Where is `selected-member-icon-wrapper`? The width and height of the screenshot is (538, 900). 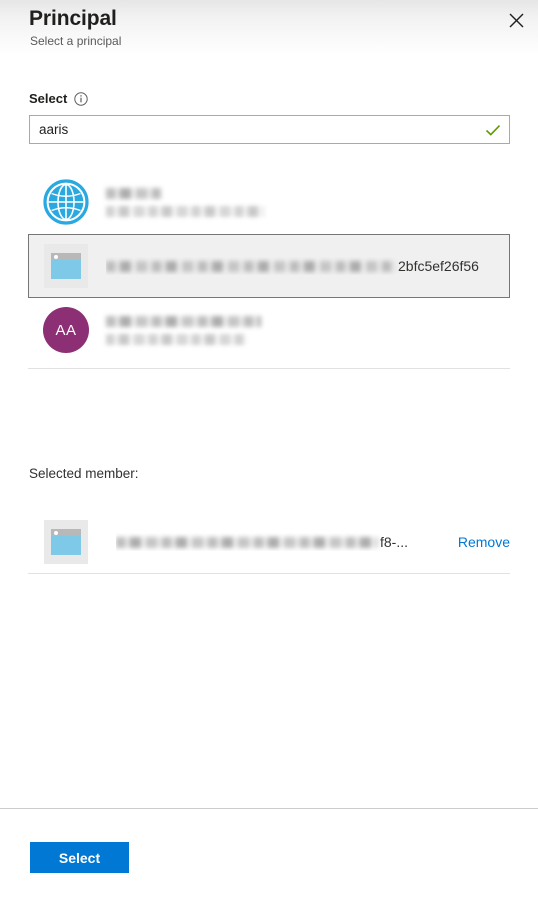 selected-member-icon-wrapper is located at coordinates (66, 542).